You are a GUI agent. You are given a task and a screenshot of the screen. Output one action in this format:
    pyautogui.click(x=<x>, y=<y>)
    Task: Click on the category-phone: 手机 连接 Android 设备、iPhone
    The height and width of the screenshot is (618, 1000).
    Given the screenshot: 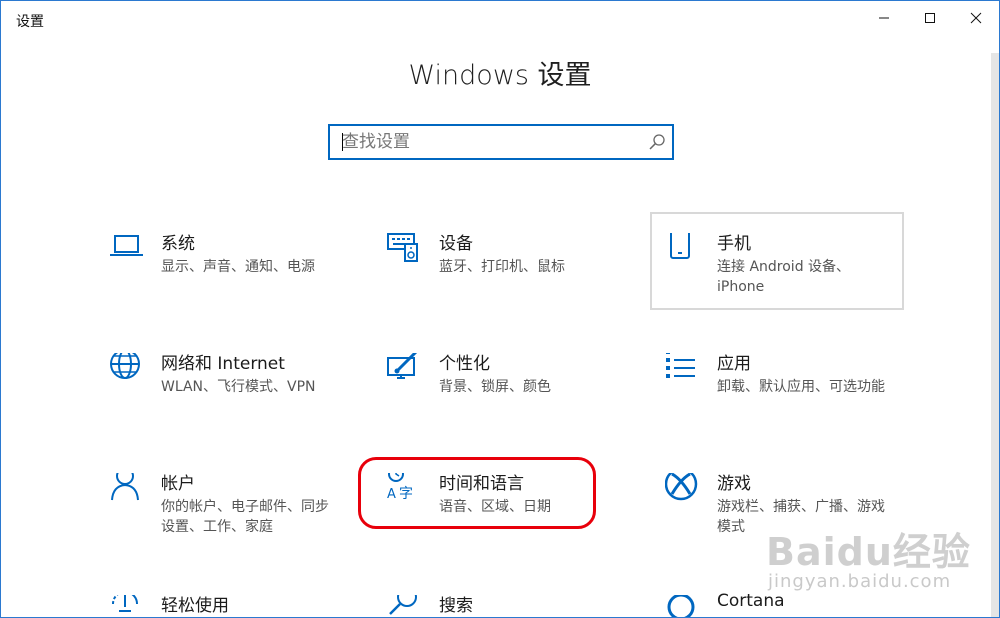 What is the action you would take?
    pyautogui.click(x=780, y=264)
    